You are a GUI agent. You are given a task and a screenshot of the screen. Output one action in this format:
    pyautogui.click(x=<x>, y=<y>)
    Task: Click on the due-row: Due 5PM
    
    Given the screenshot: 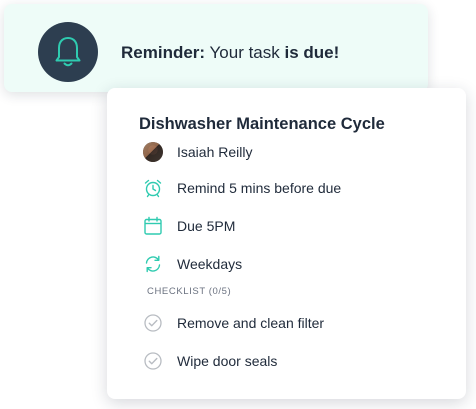 What is the action you would take?
    pyautogui.click(x=189, y=226)
    